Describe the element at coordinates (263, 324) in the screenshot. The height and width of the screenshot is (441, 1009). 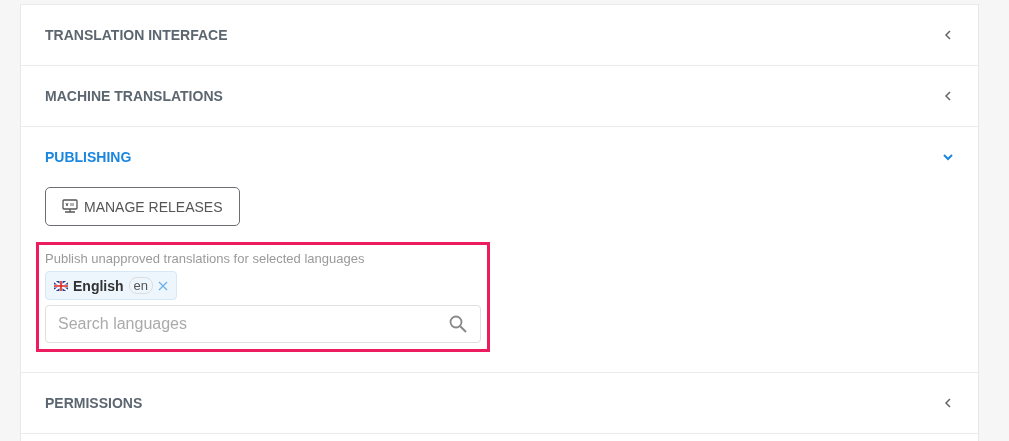
I see `search-field: Search languages` at that location.